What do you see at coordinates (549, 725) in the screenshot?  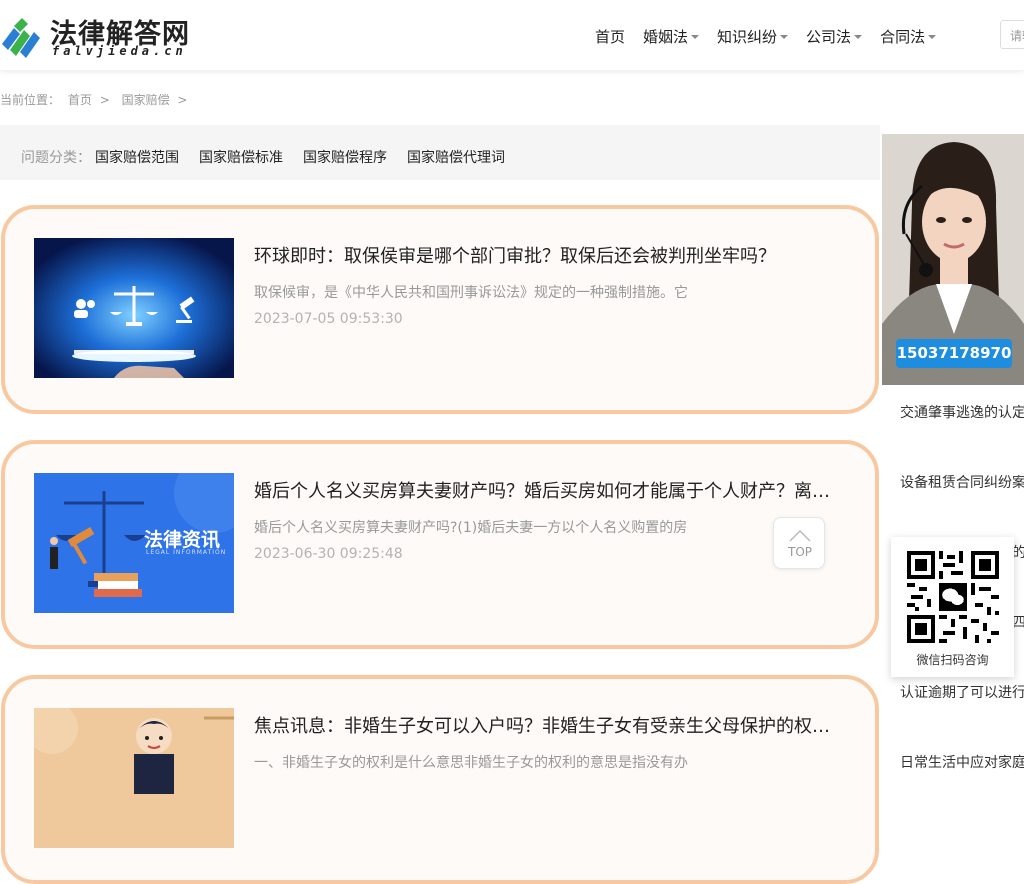 I see `article-title: 焦点讯息：非婚生子女可以入户吗？非婚生子女有受亲生父母保护的权利吗？` at bounding box center [549, 725].